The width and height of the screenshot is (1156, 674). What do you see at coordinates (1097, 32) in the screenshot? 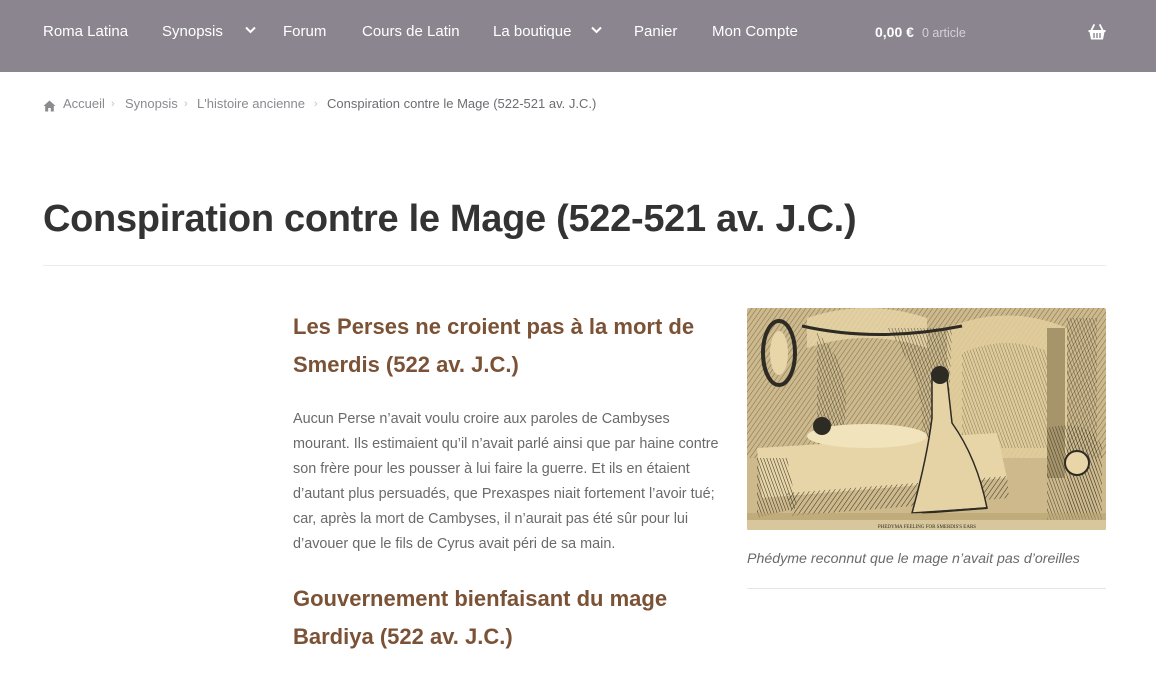
I see `basket-icon` at bounding box center [1097, 32].